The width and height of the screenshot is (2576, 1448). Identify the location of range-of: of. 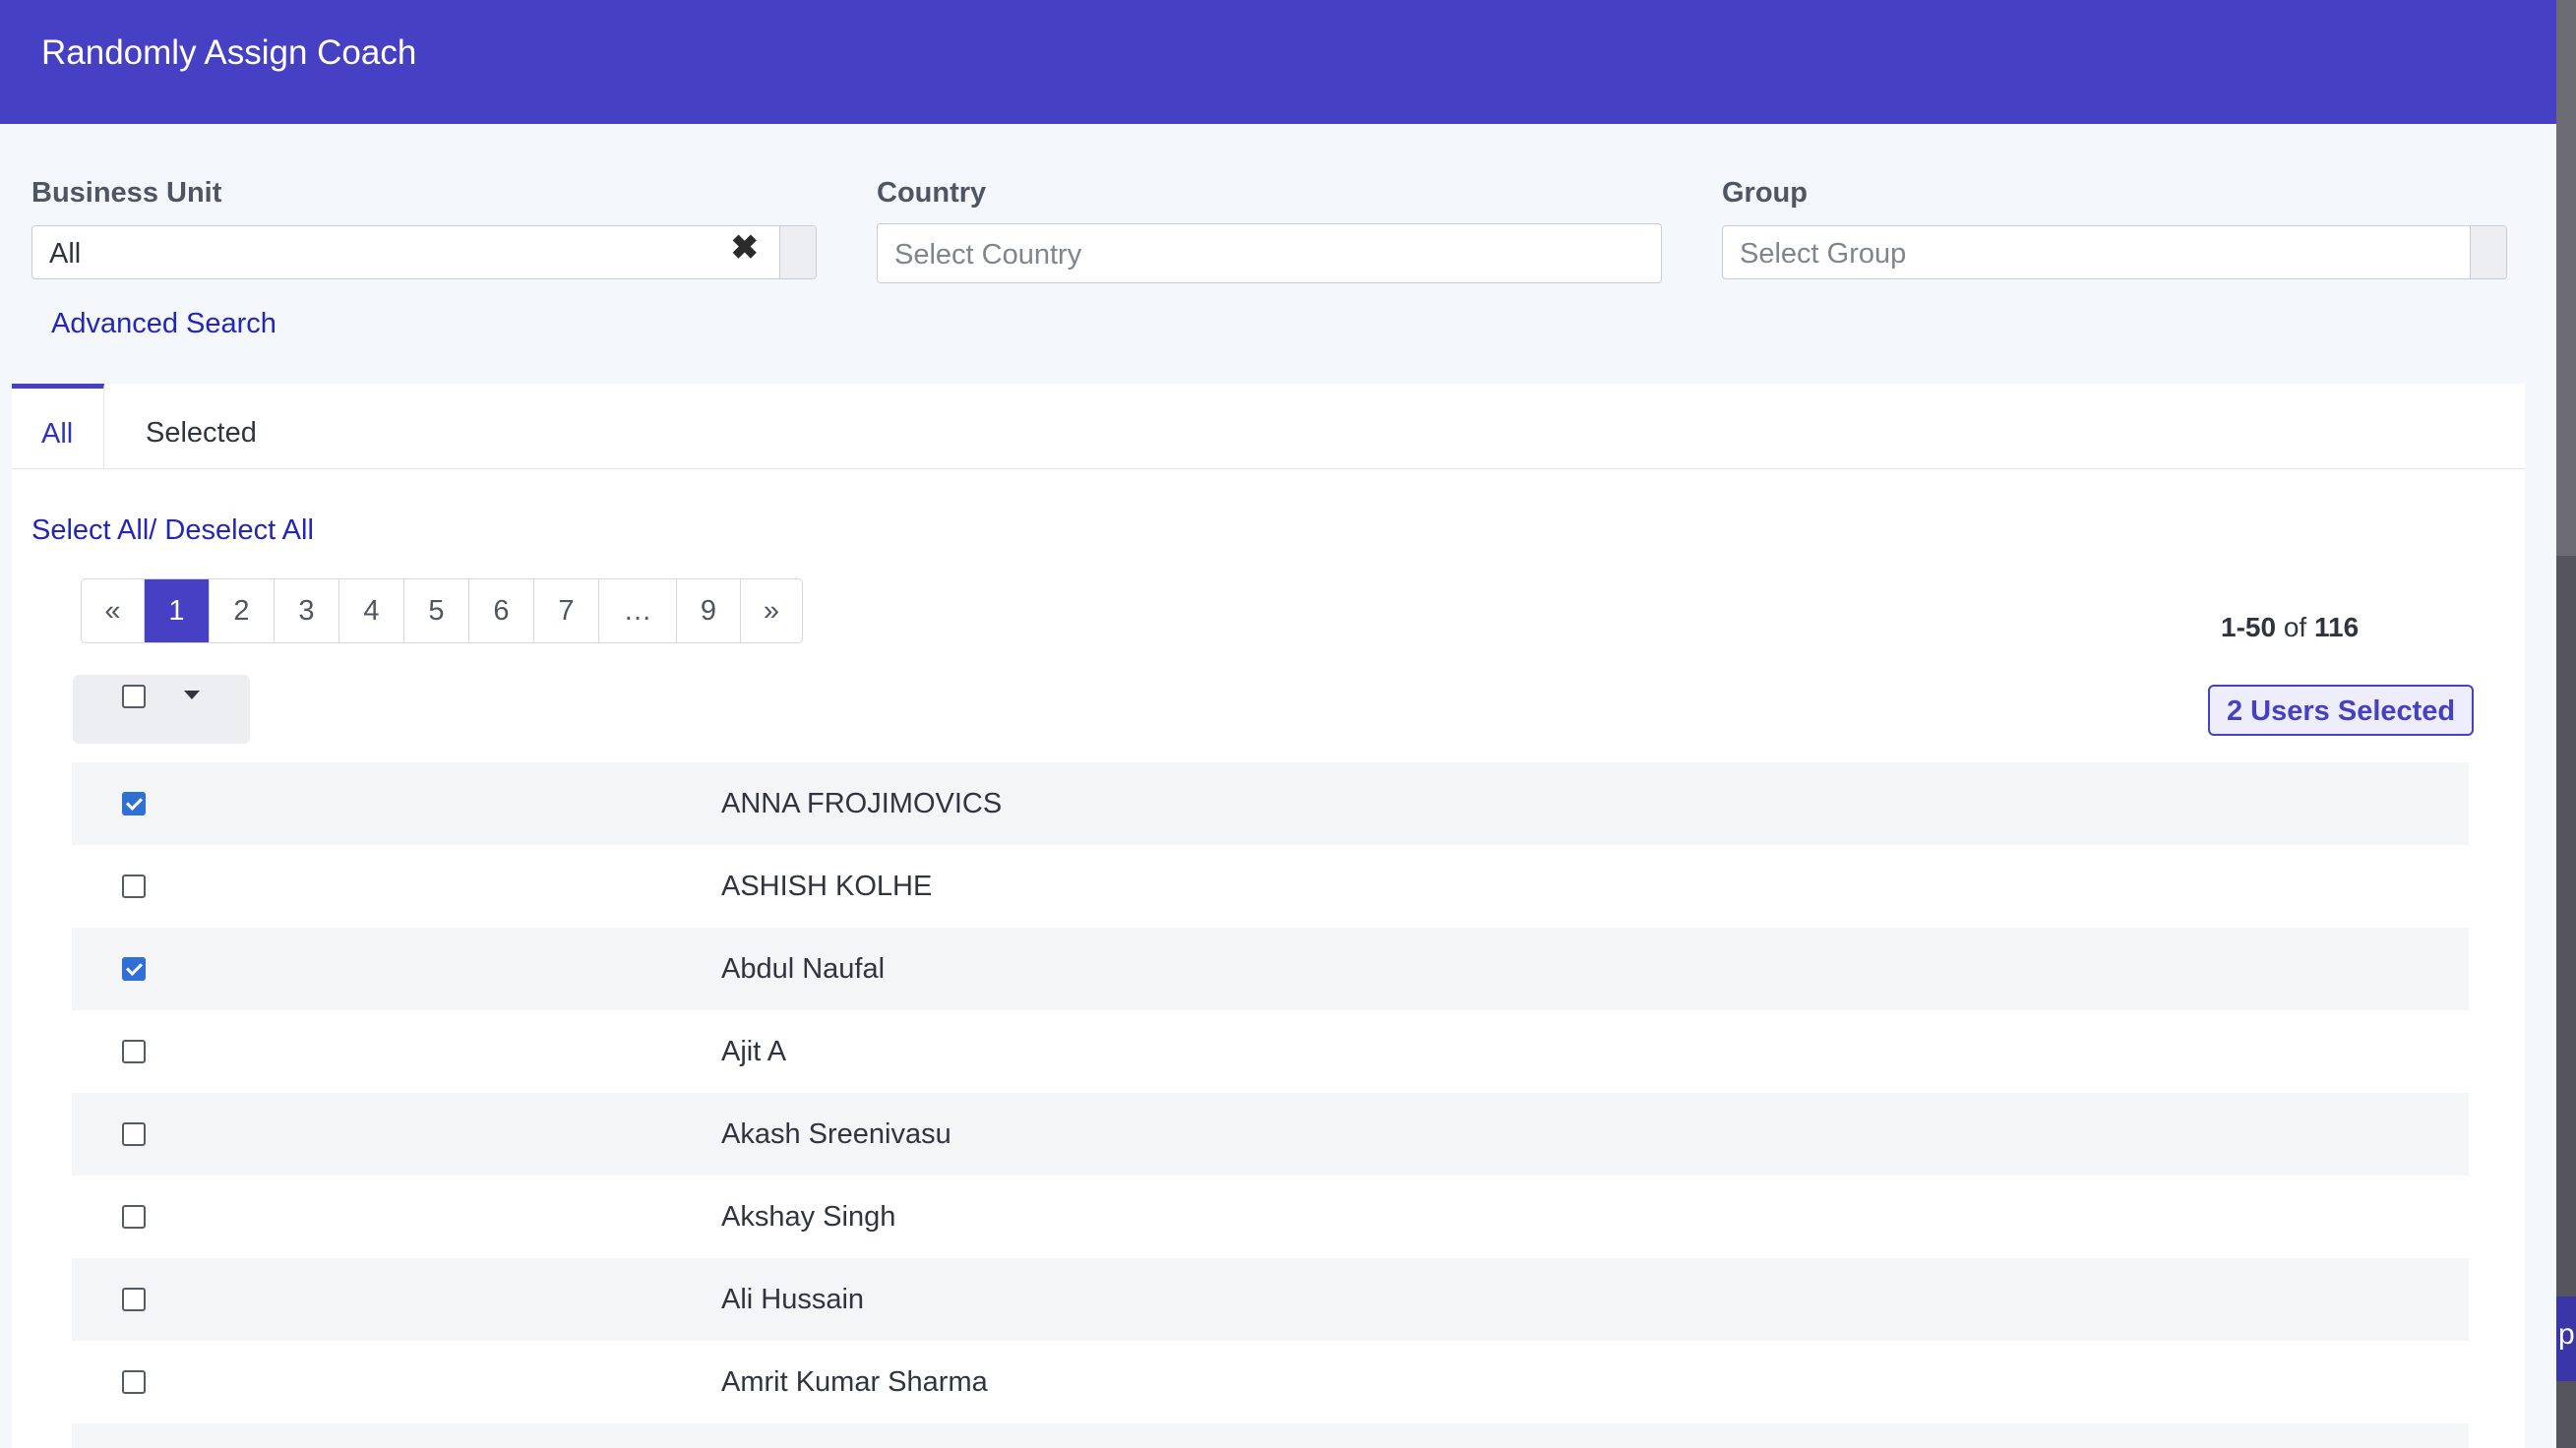
(2295, 627).